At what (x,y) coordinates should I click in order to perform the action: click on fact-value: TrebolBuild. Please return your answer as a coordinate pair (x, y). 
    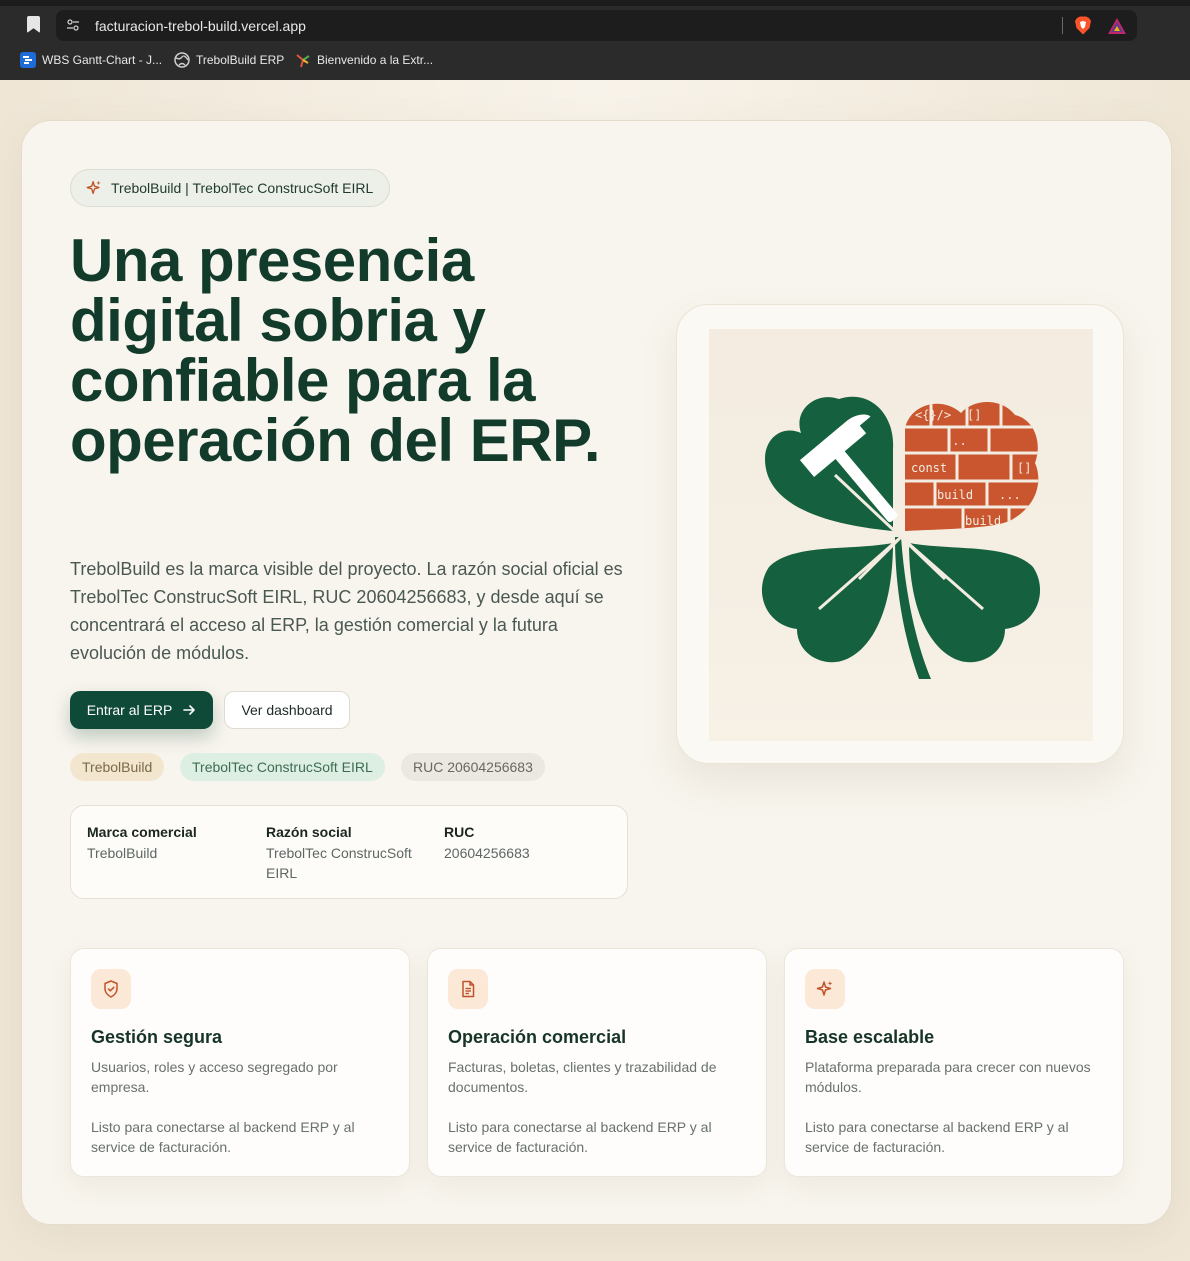
    Looking at the image, I should click on (122, 853).